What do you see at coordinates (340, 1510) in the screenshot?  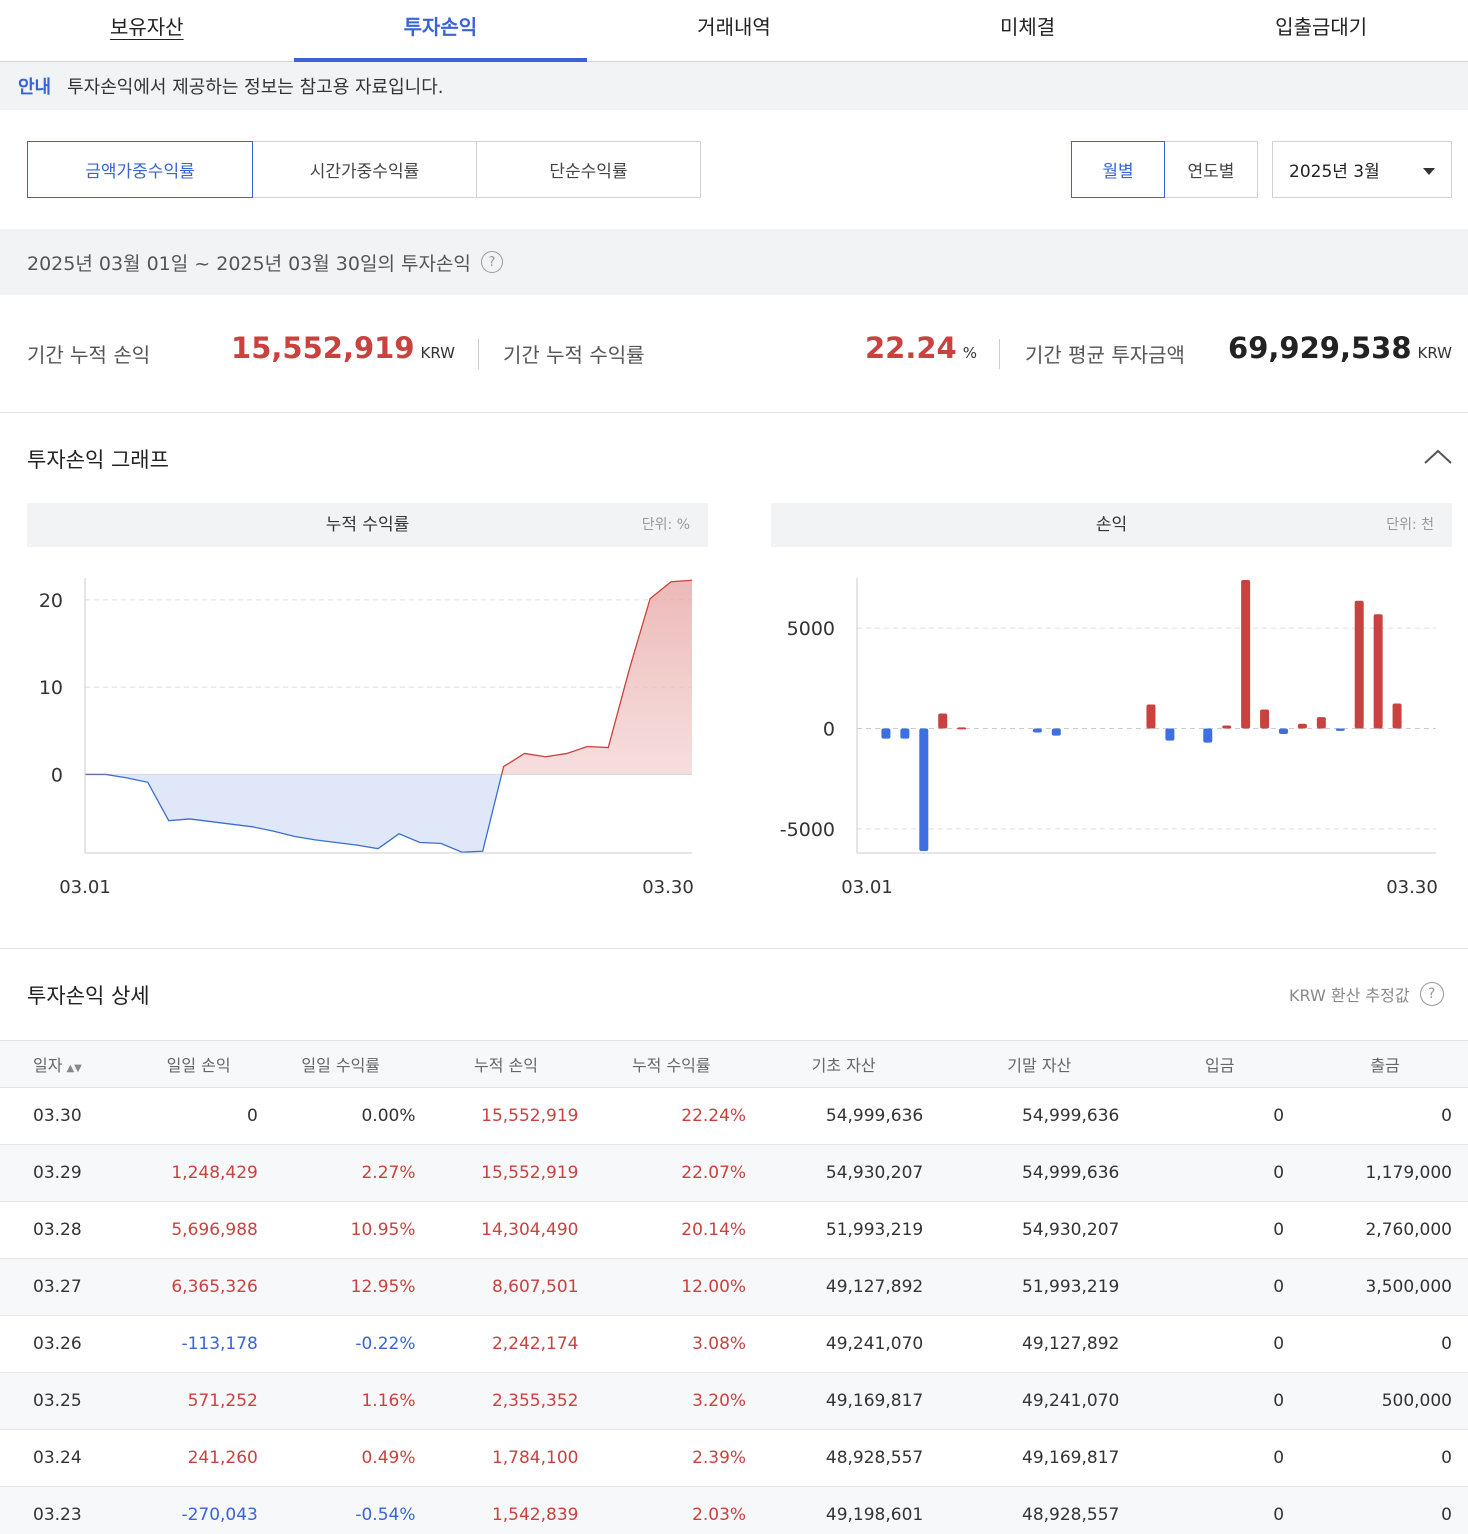 I see `cell-daily-rate: -0.54%` at bounding box center [340, 1510].